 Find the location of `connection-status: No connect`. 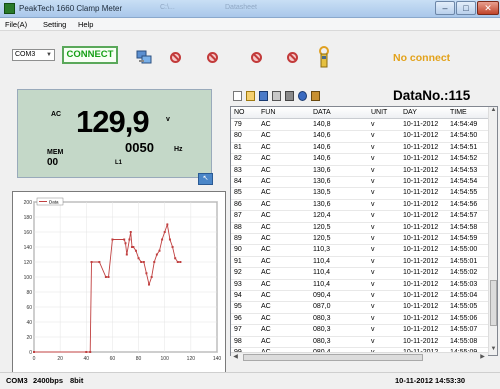

connection-status: No connect is located at coordinates (422, 58).